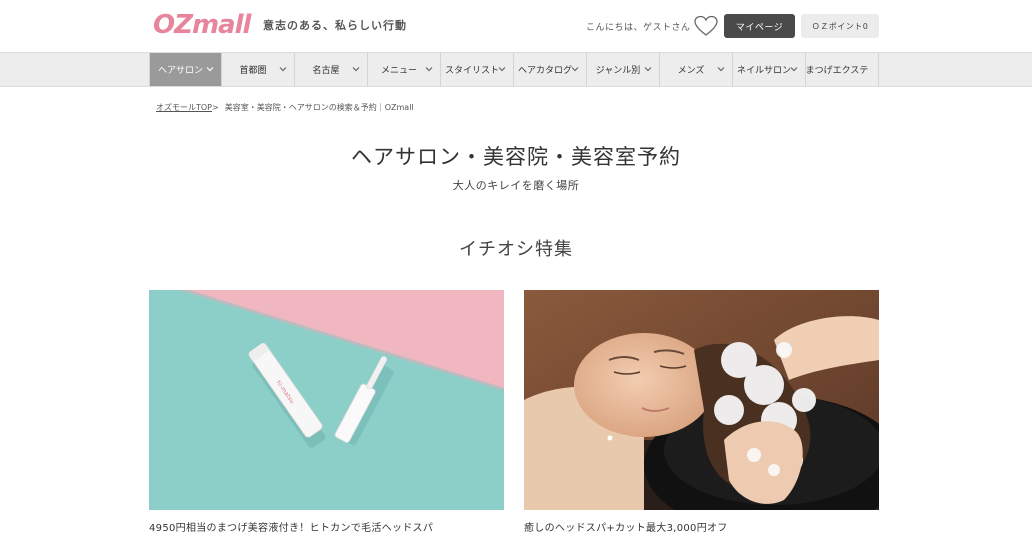 The width and height of the screenshot is (1032, 550). What do you see at coordinates (701, 400) in the screenshot?
I see `head-spa-image` at bounding box center [701, 400].